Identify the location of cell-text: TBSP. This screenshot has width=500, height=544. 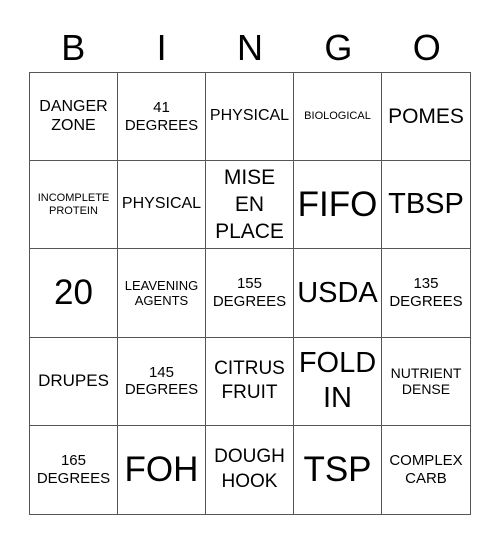
(426, 204).